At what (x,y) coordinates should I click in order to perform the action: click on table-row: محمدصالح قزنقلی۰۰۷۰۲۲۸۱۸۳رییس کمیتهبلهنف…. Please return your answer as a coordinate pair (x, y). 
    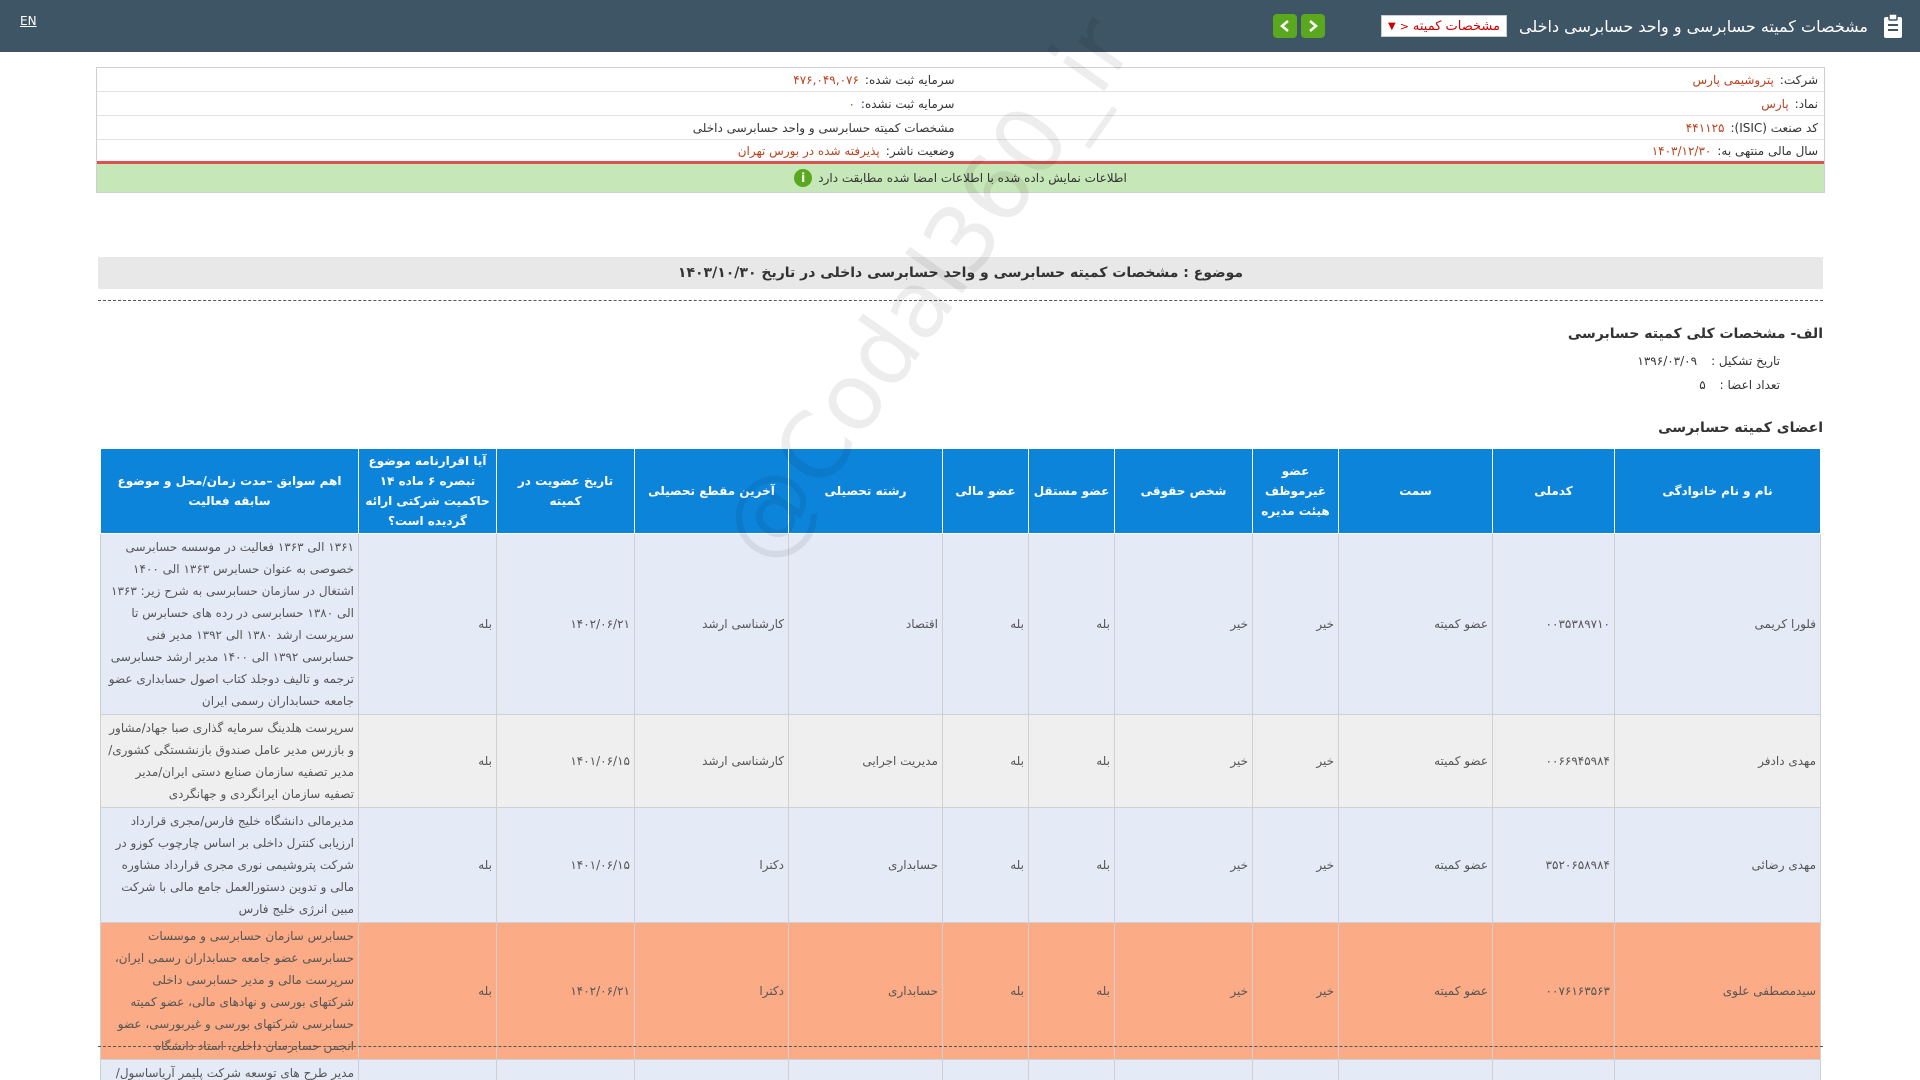
    Looking at the image, I should click on (960, 1069).